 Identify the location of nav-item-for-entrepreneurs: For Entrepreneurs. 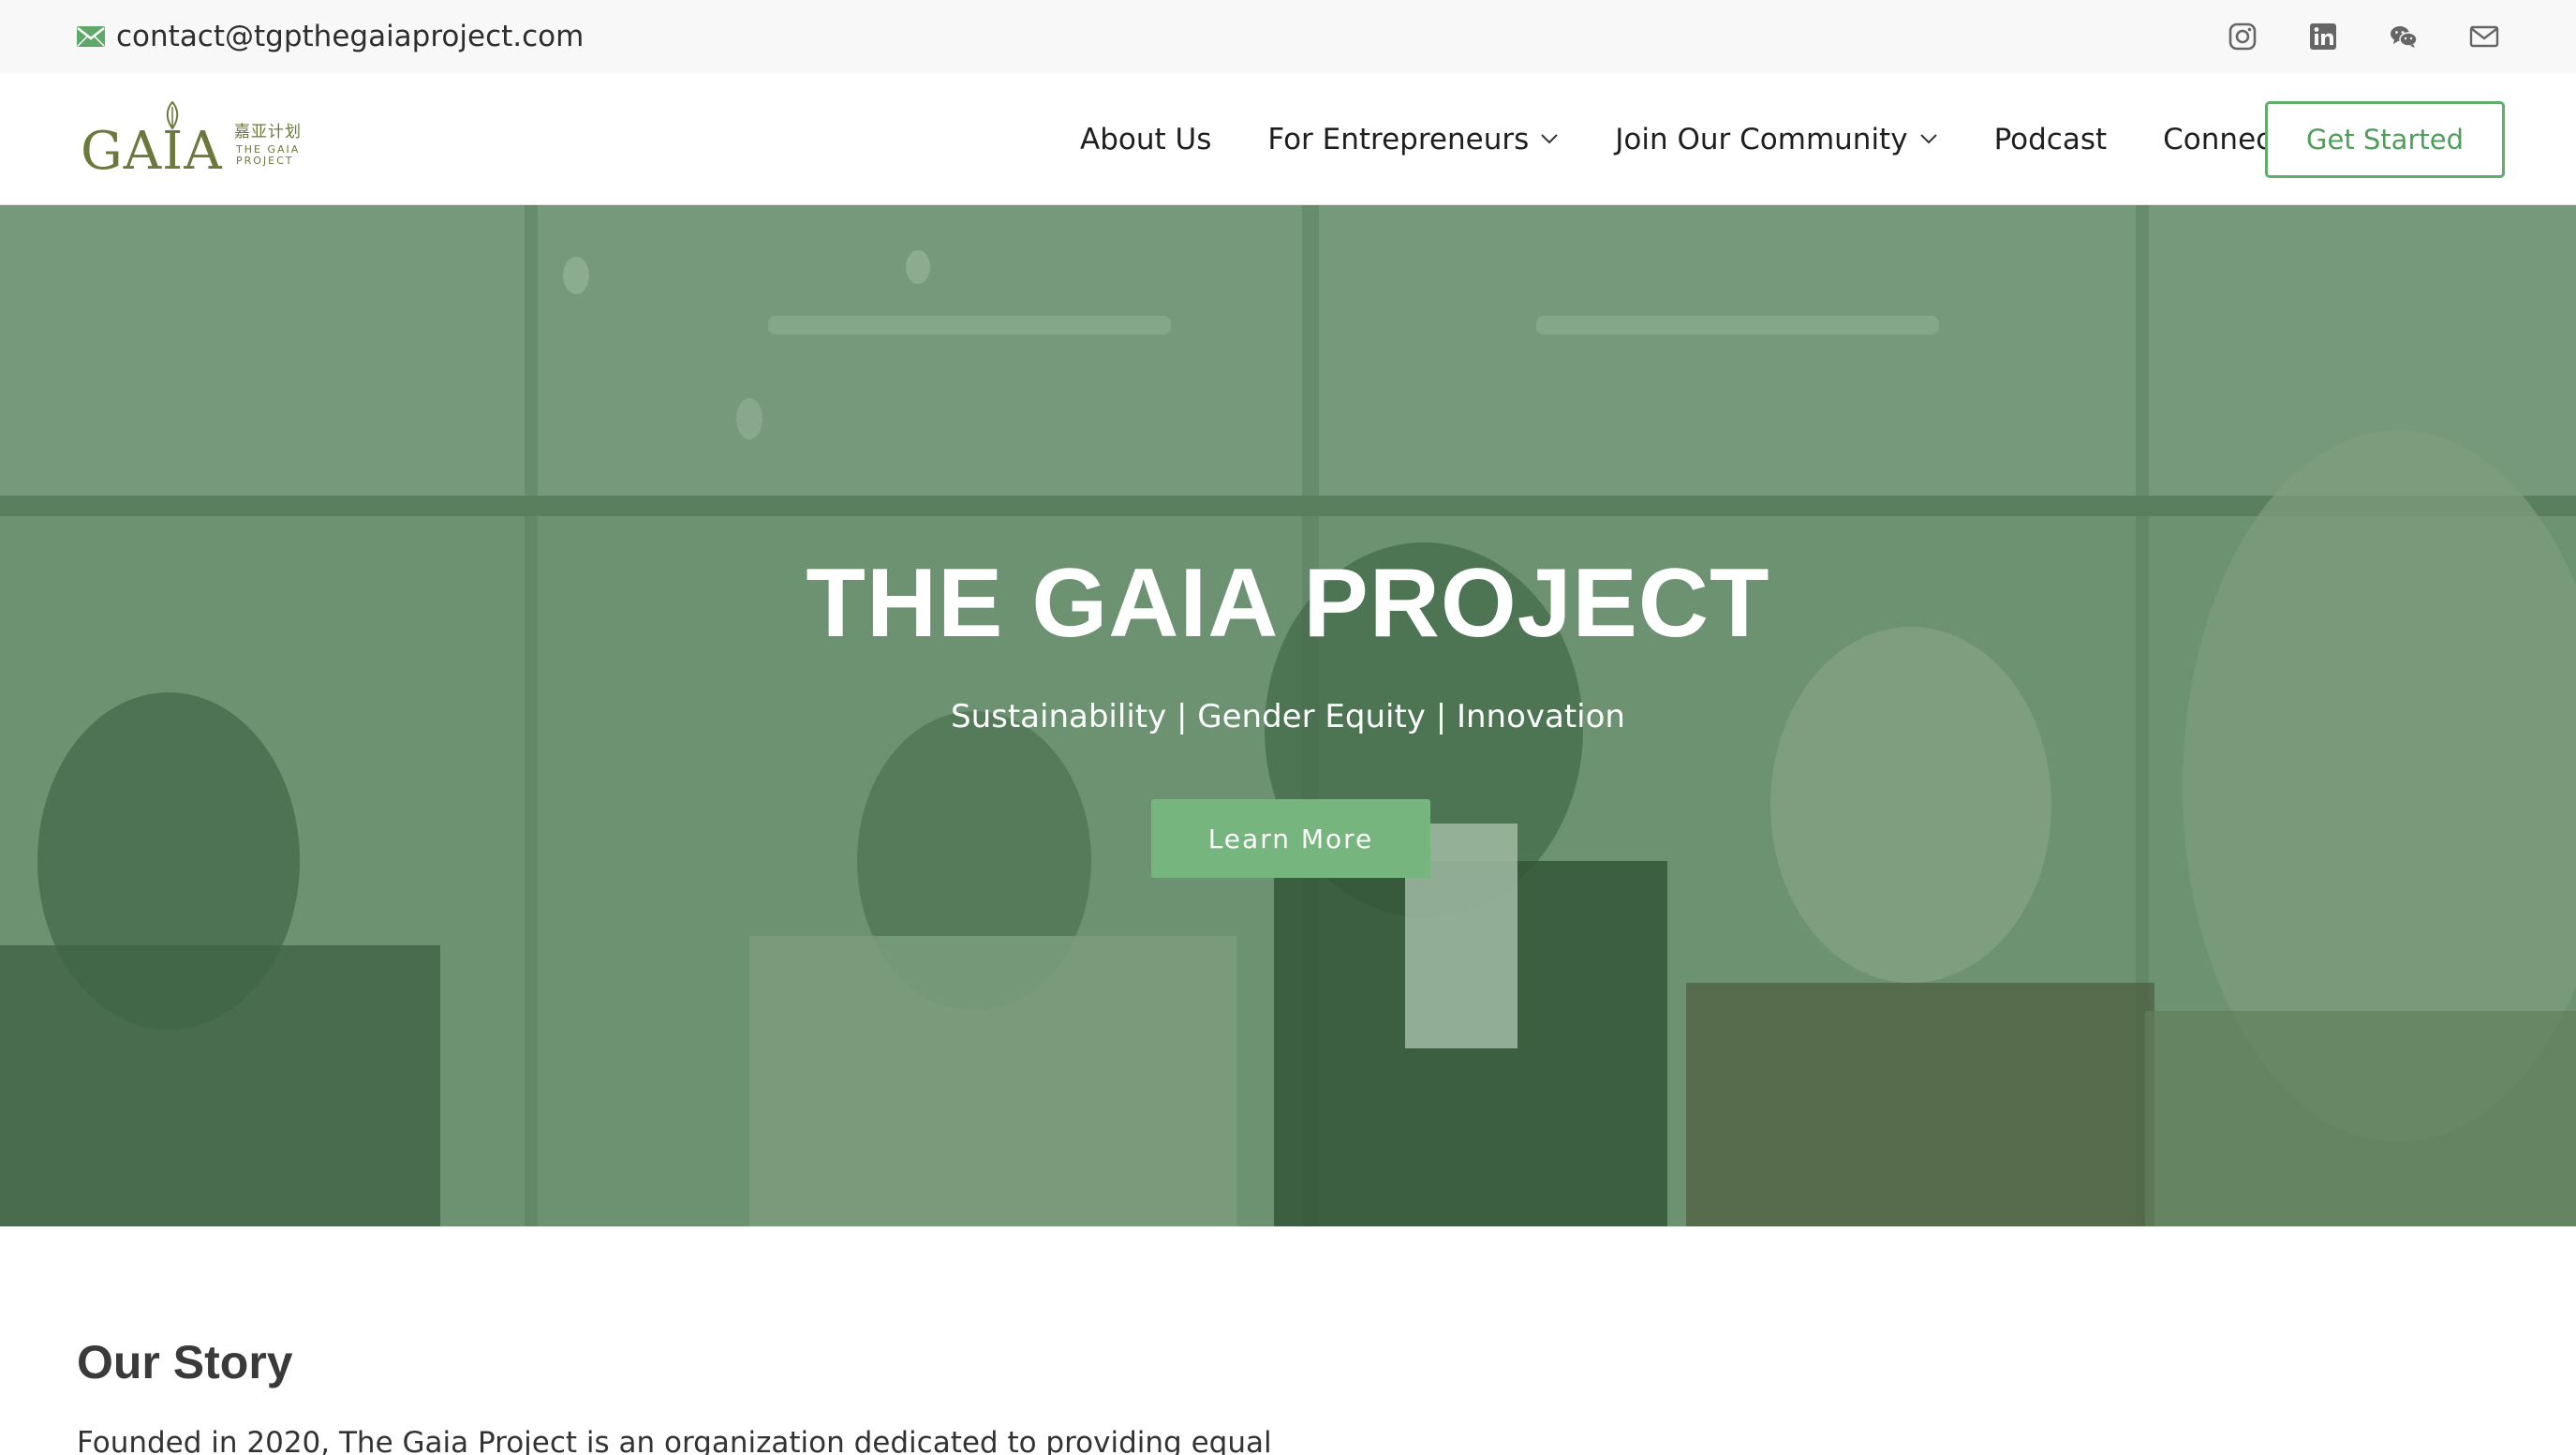
(1413, 139).